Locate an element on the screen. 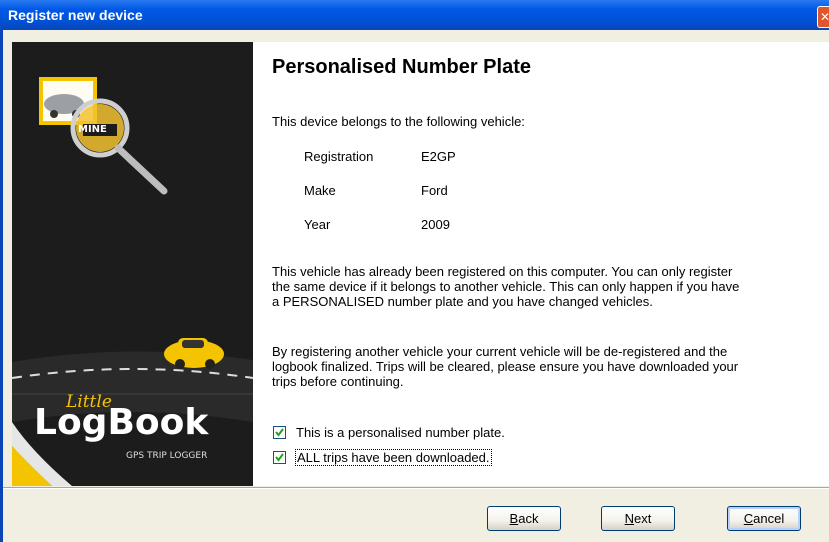 This screenshot has height=542, width=829. cancel-label: ancel is located at coordinates (769, 518).